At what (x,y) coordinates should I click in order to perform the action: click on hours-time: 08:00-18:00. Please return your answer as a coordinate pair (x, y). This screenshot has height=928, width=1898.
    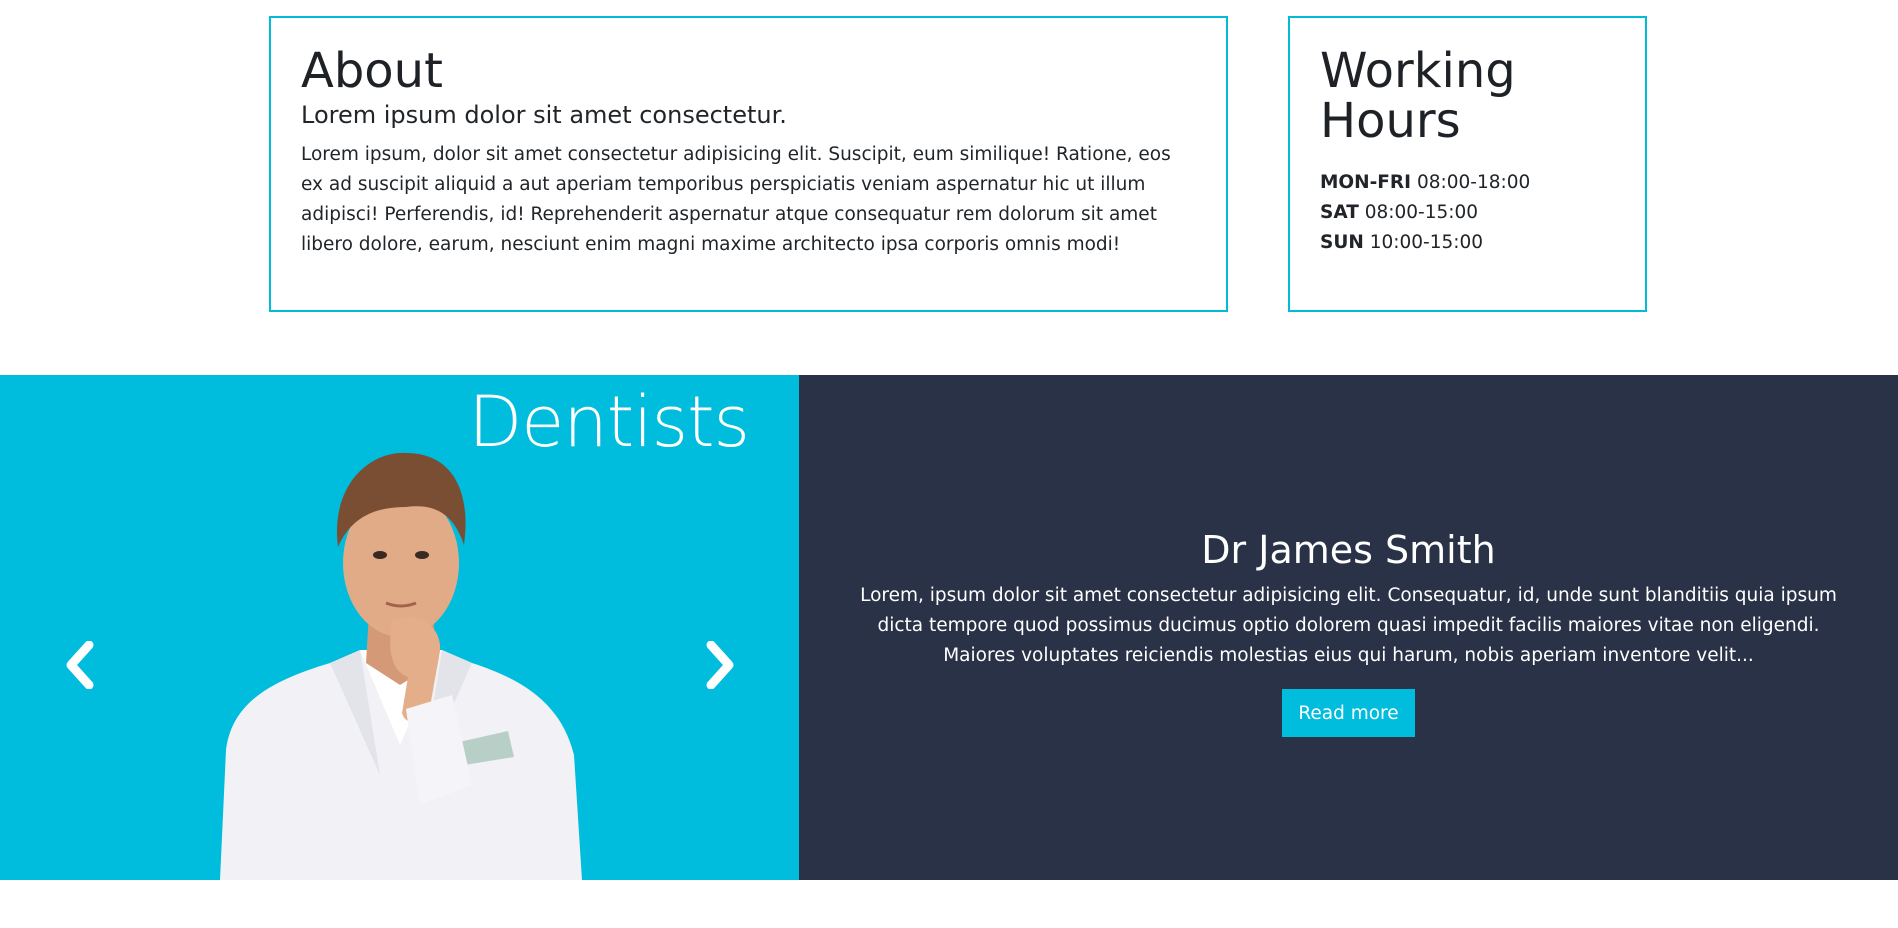
    Looking at the image, I should click on (1473, 182).